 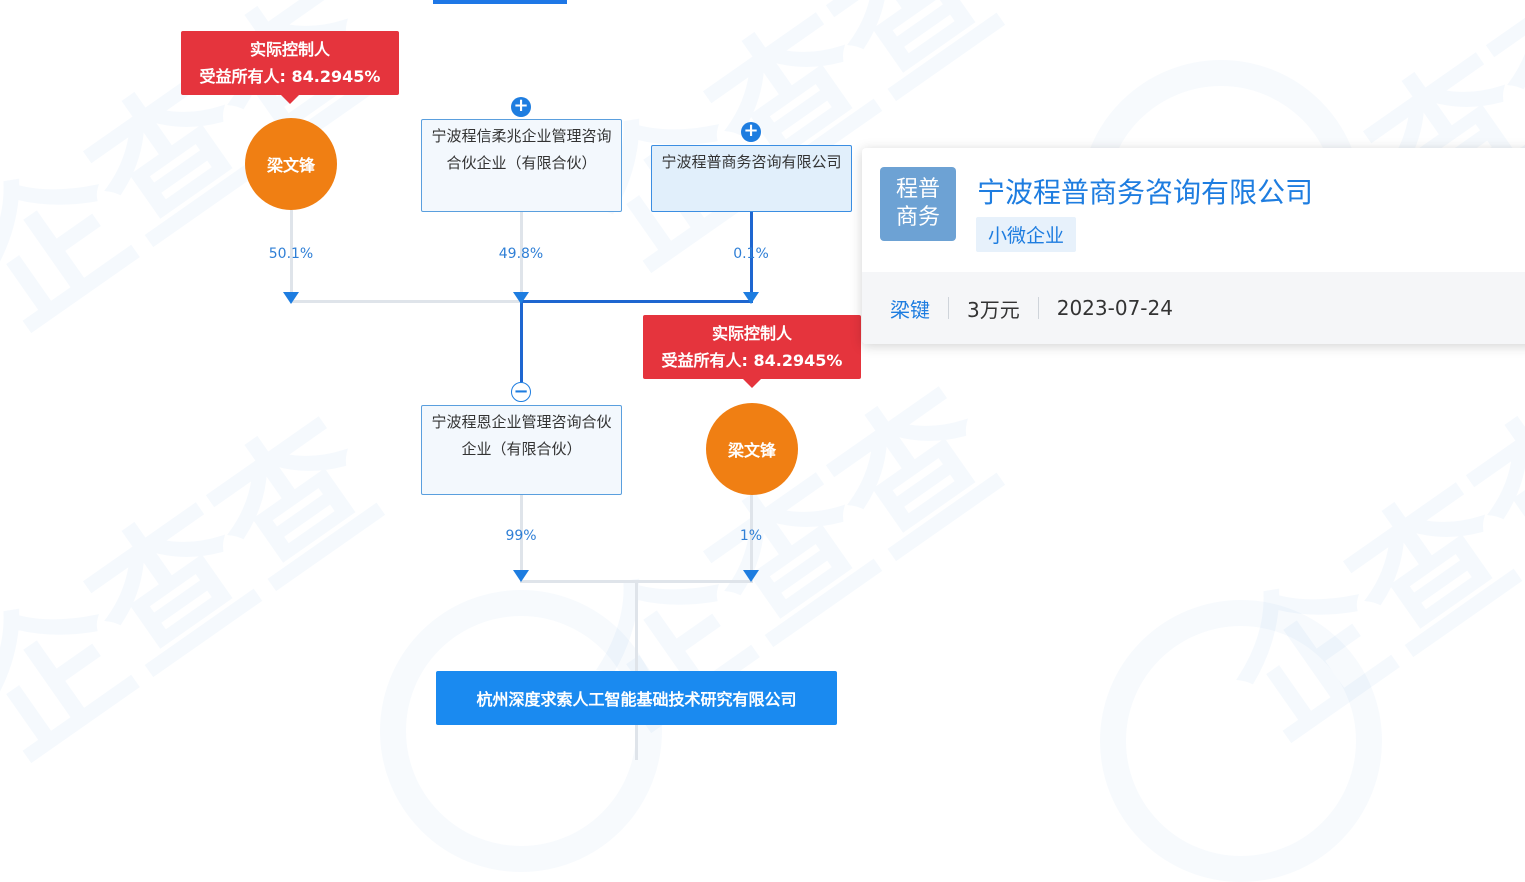 I want to click on share-percent: 50.1%, so click(x=291, y=254).